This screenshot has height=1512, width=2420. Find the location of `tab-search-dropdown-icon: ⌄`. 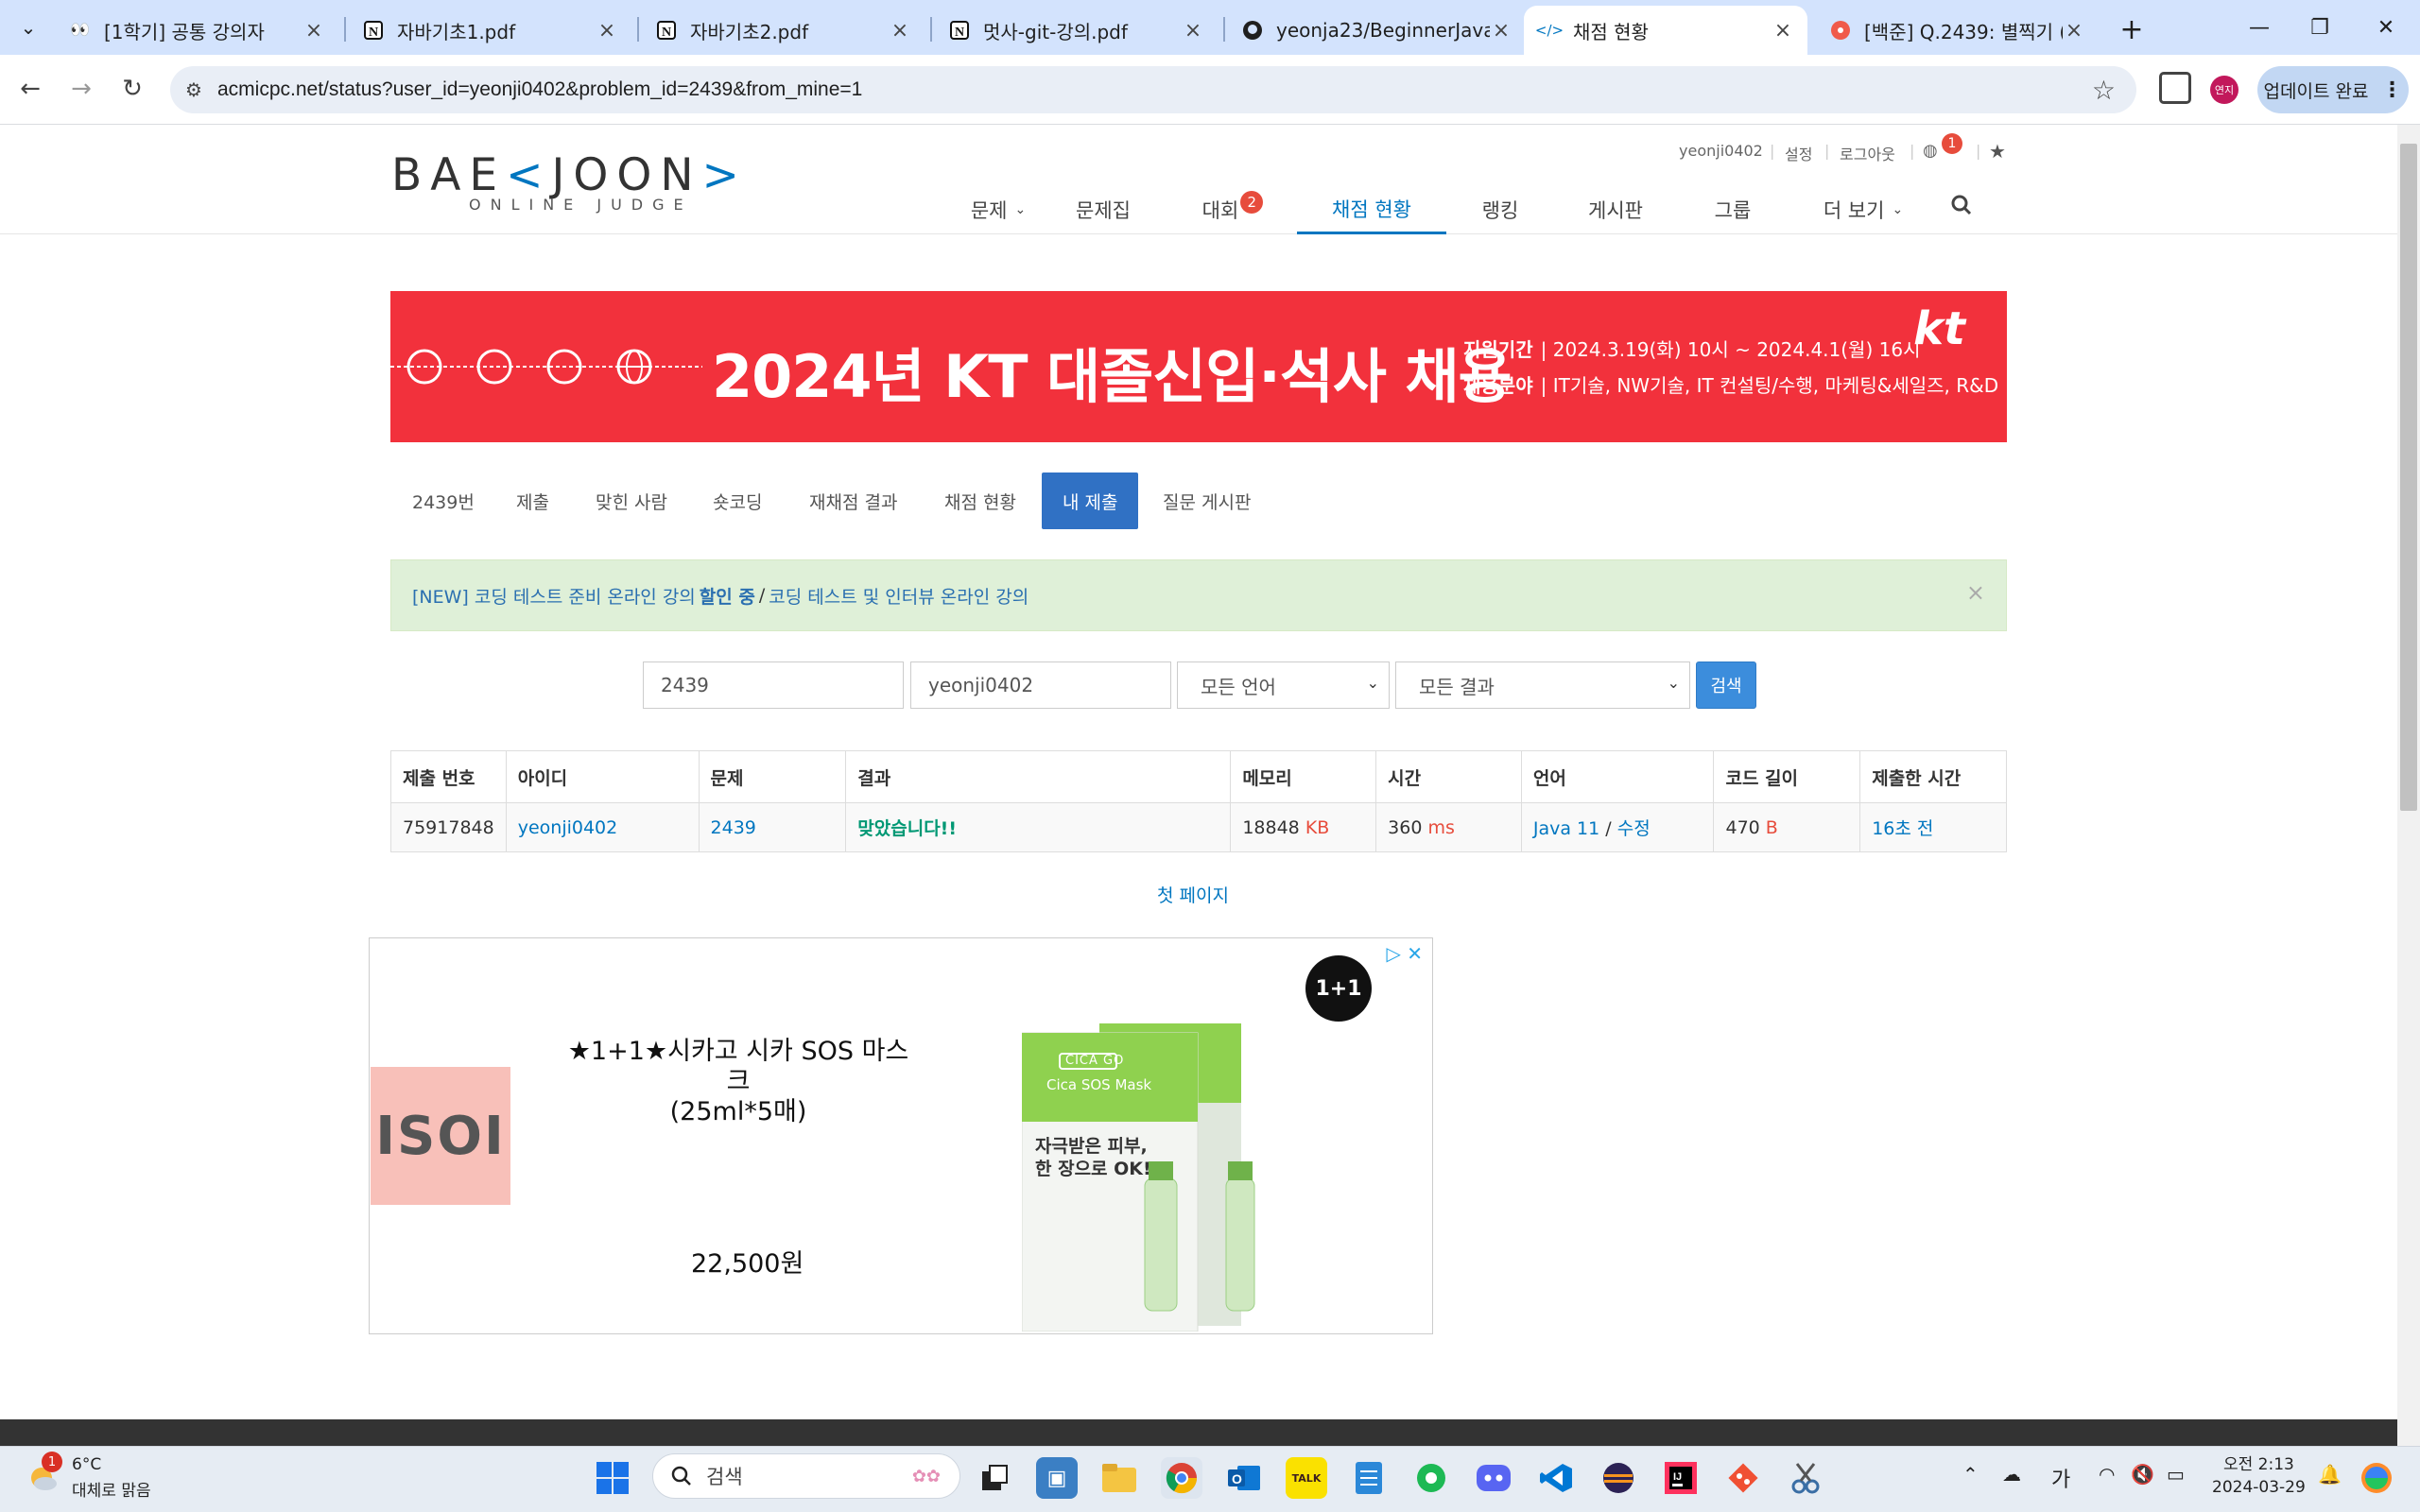

tab-search-dropdown-icon: ⌄ is located at coordinates (28, 27).